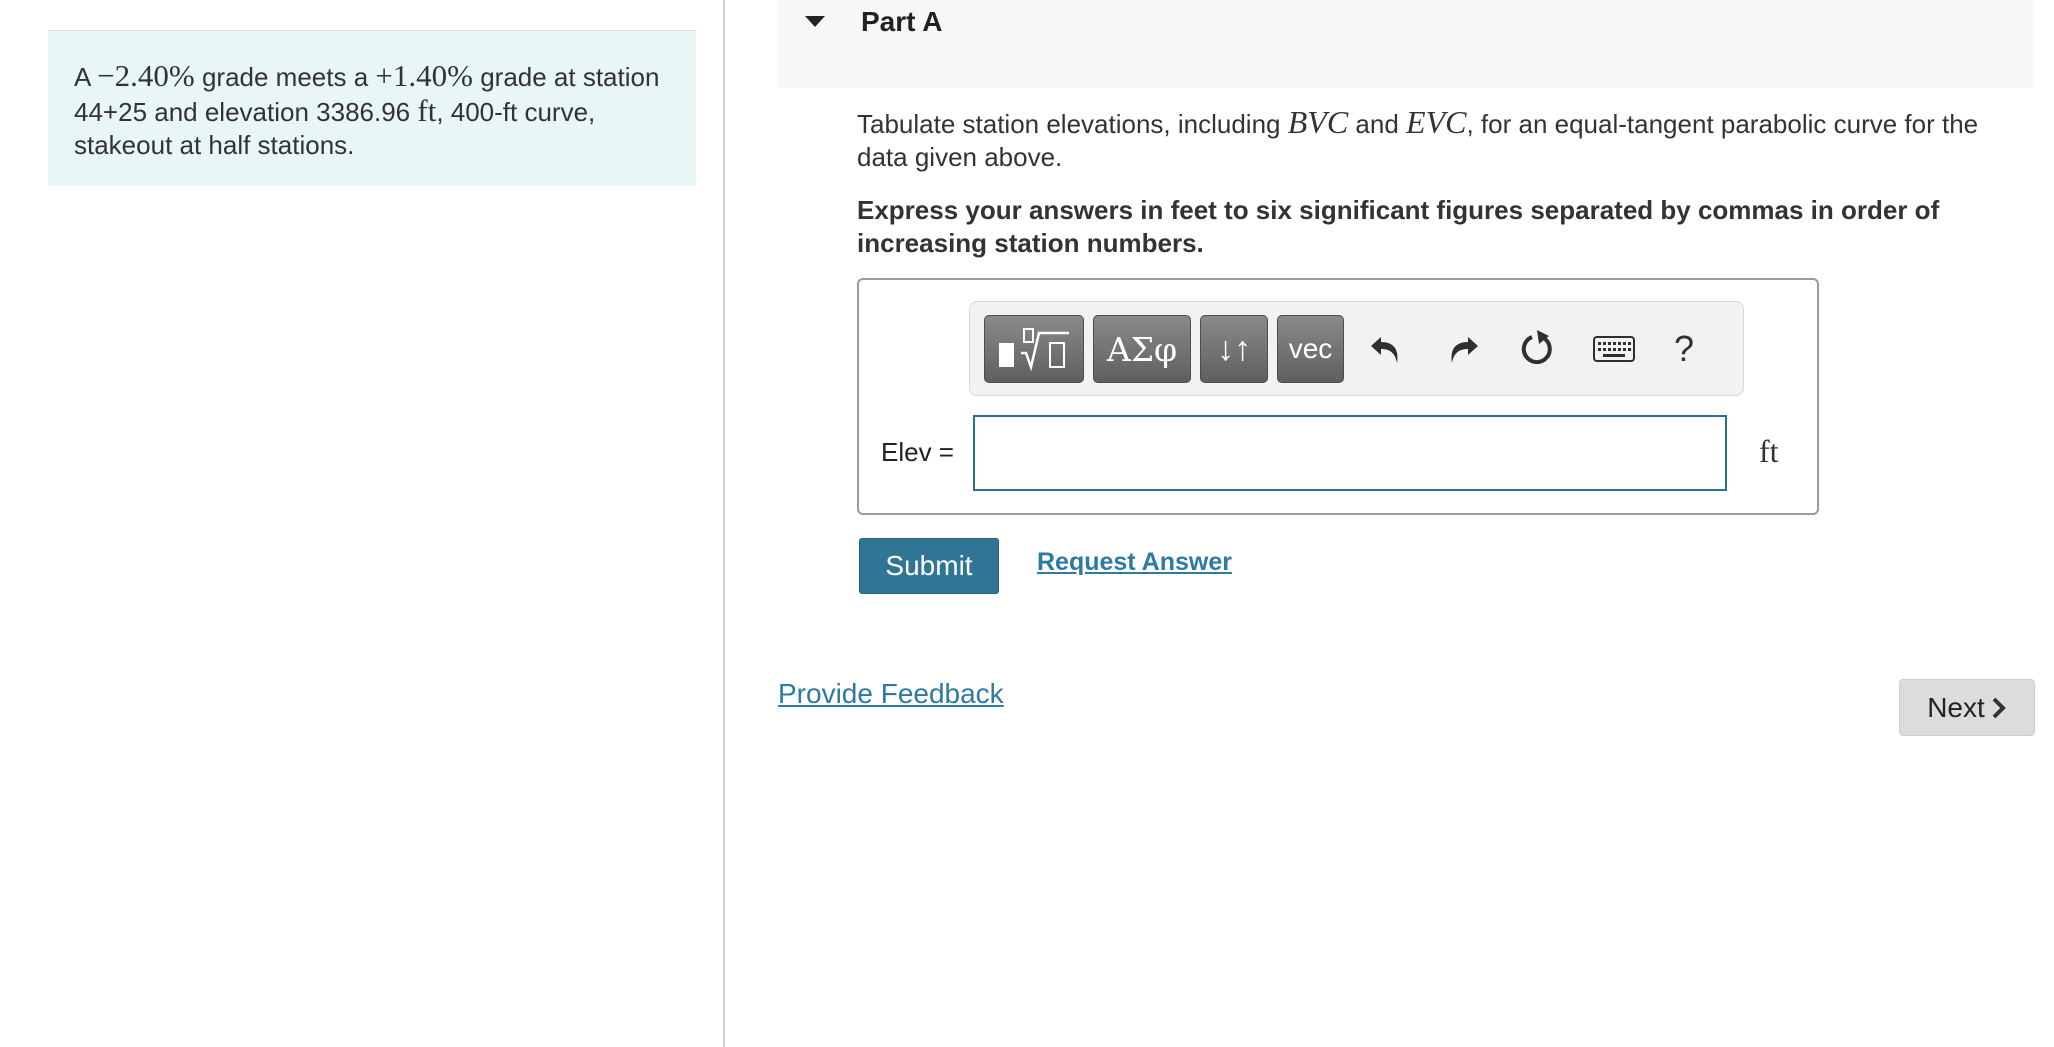  Describe the element at coordinates (815, 21) in the screenshot. I see `caret-down-icon` at that location.